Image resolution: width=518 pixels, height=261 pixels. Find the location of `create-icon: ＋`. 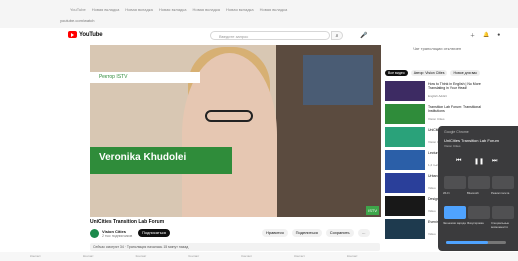

create-icon: ＋ is located at coordinates (472, 35).